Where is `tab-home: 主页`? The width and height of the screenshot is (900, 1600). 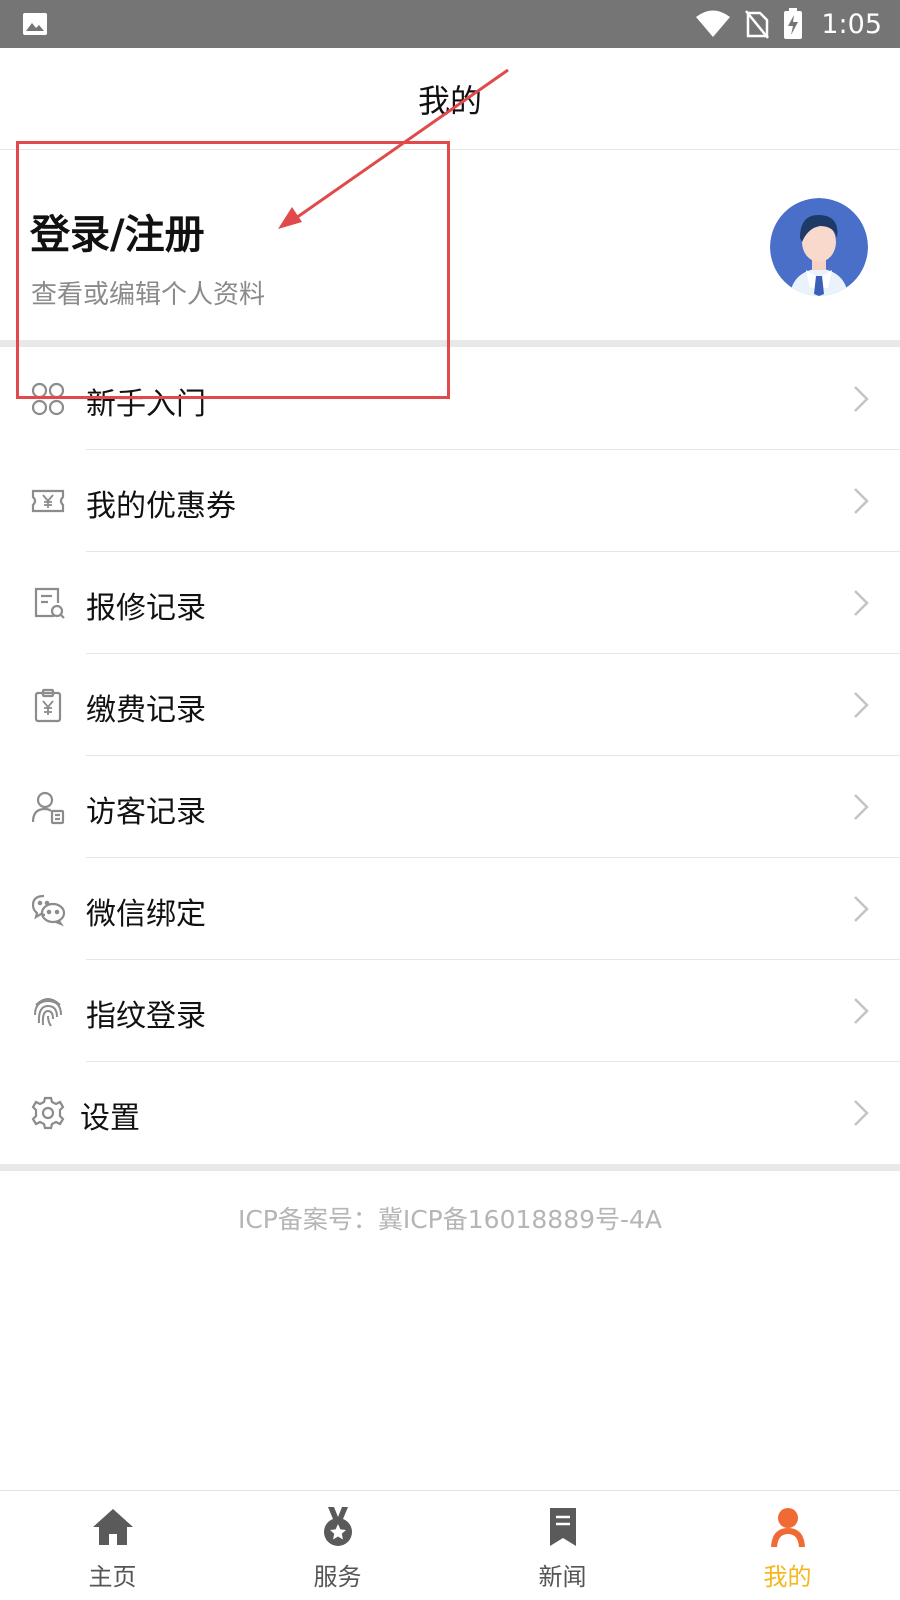 tab-home: 主页 is located at coordinates (112, 1545).